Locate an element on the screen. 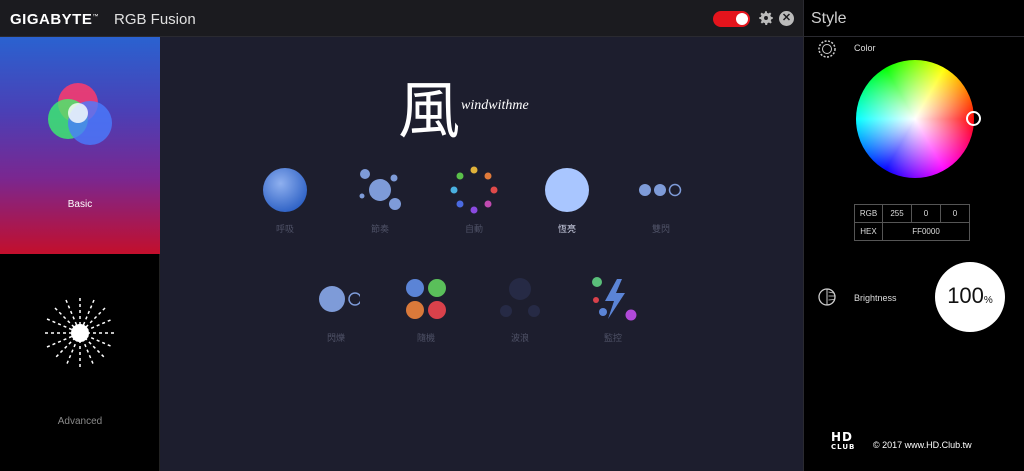 This screenshot has height=471, width=1024. brightness-dial: 100% is located at coordinates (970, 297).